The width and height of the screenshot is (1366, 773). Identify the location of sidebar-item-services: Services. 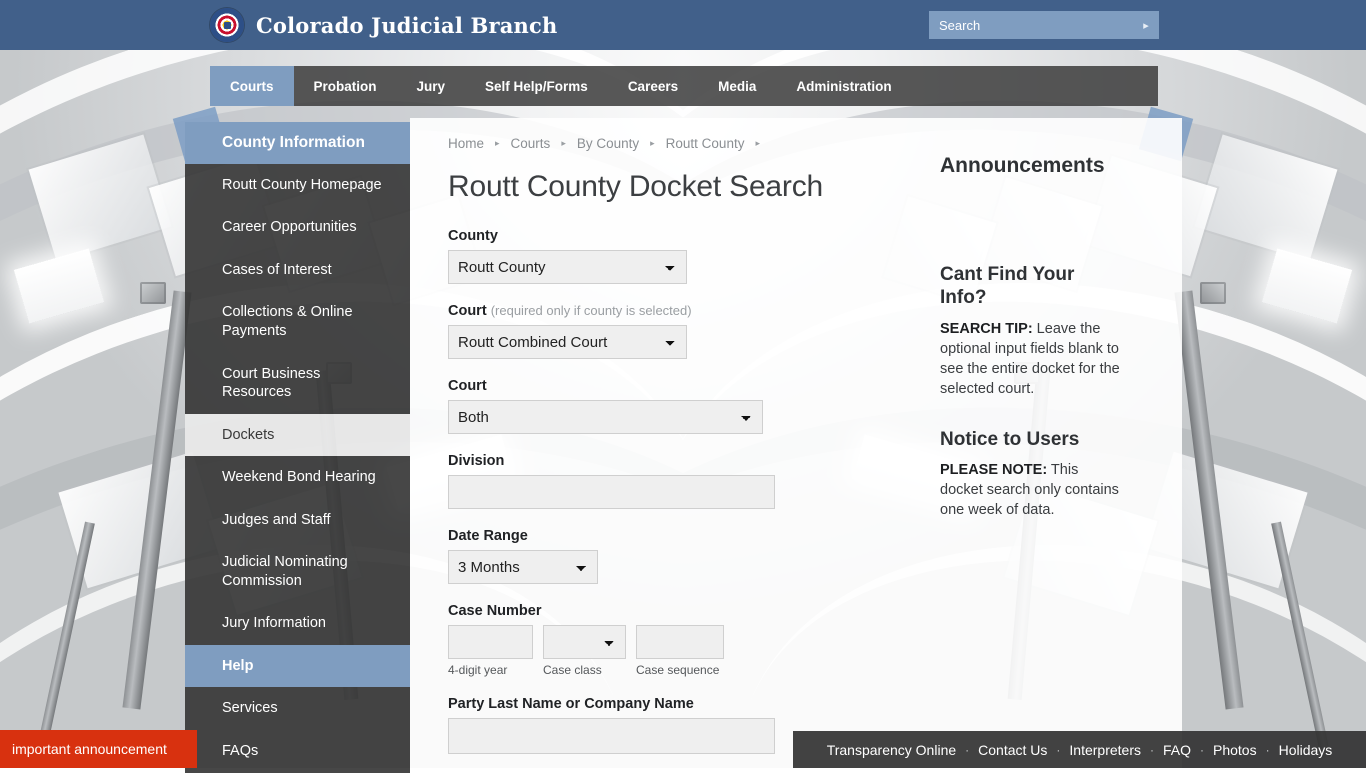
(297, 708).